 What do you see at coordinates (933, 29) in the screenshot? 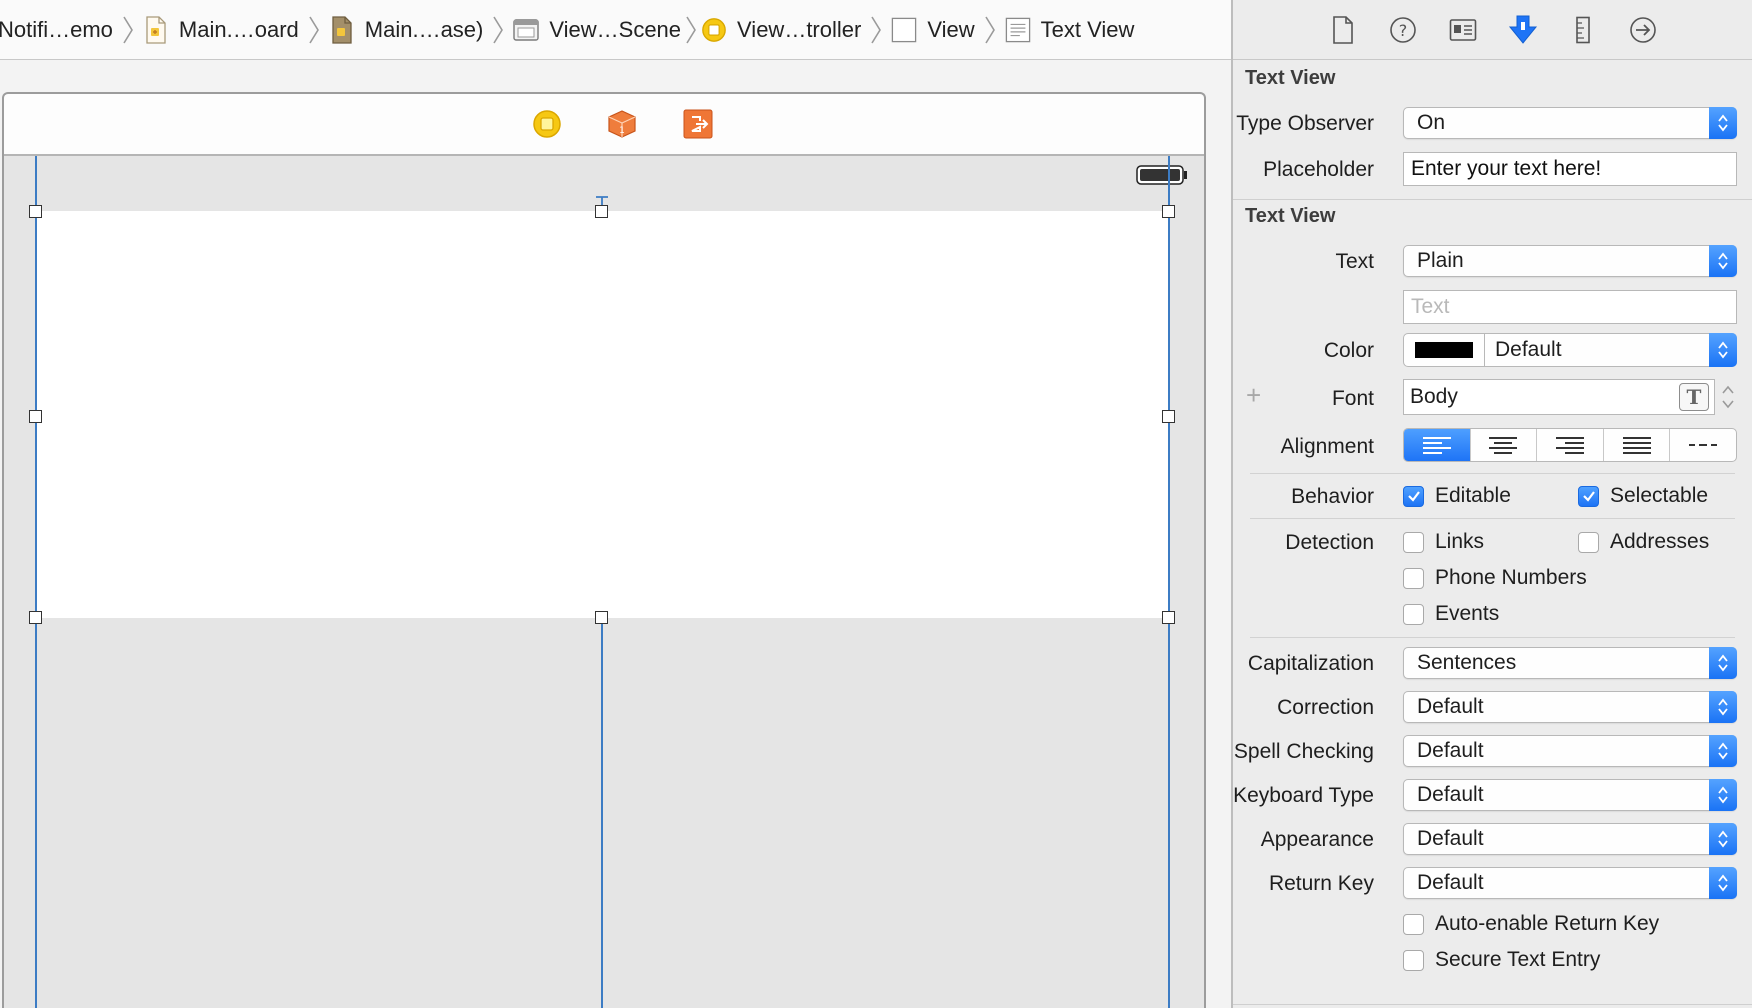
I see `breadcrumb-view: View` at bounding box center [933, 29].